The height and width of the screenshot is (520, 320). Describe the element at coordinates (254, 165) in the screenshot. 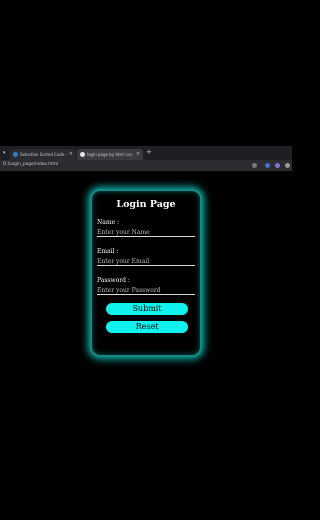

I see `star-icon` at that location.